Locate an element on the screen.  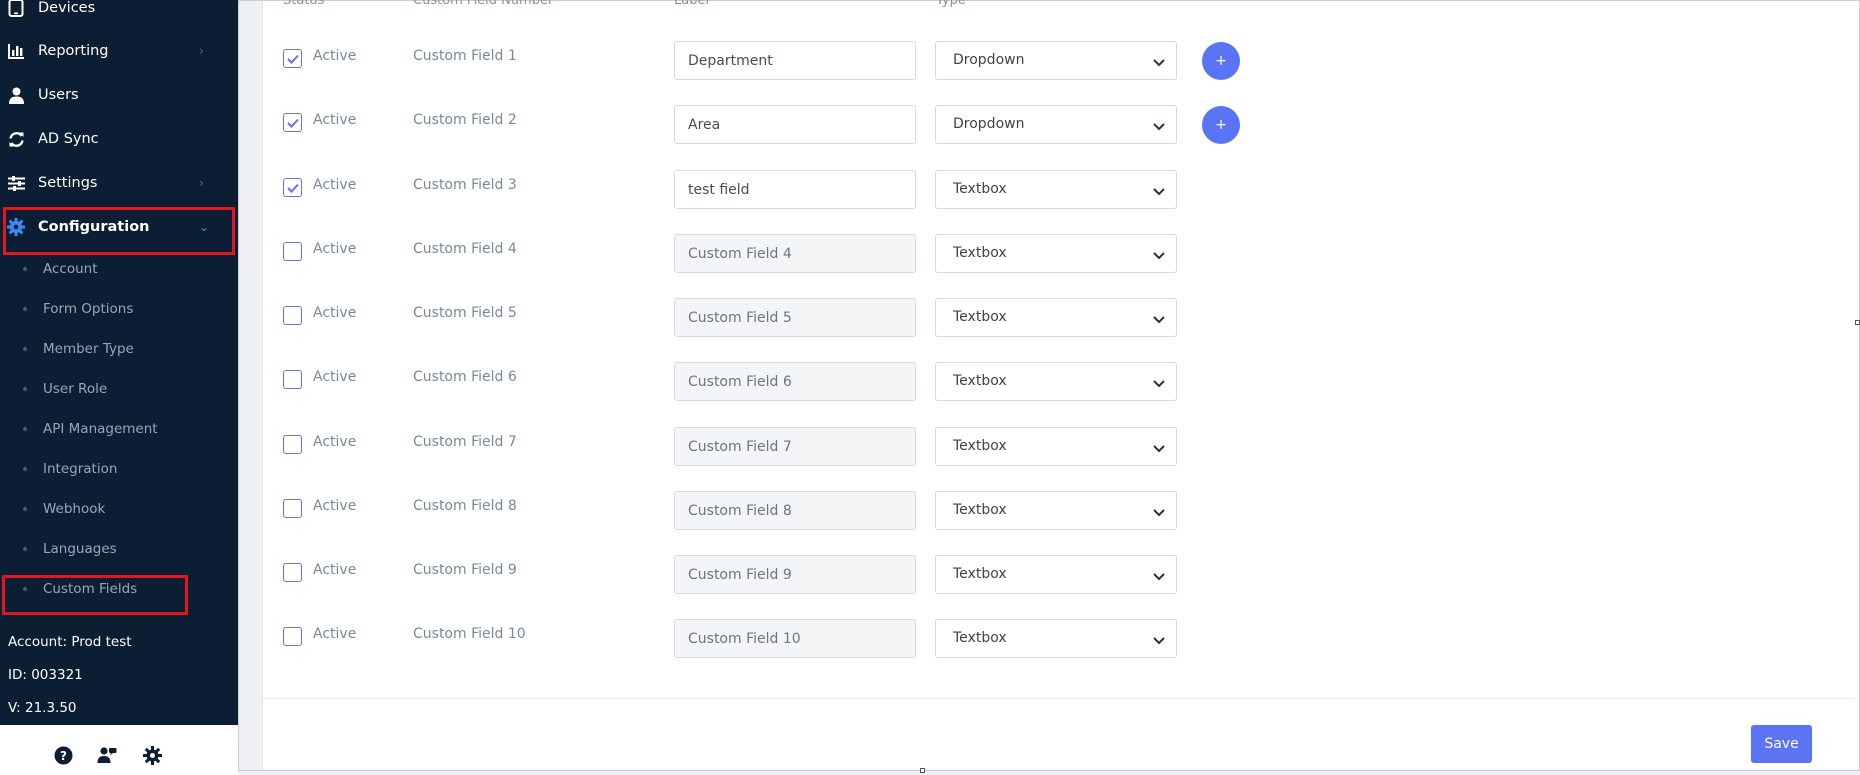
table-row: Active Custom Field 9 Textbox is located at coordinates (762, 575).